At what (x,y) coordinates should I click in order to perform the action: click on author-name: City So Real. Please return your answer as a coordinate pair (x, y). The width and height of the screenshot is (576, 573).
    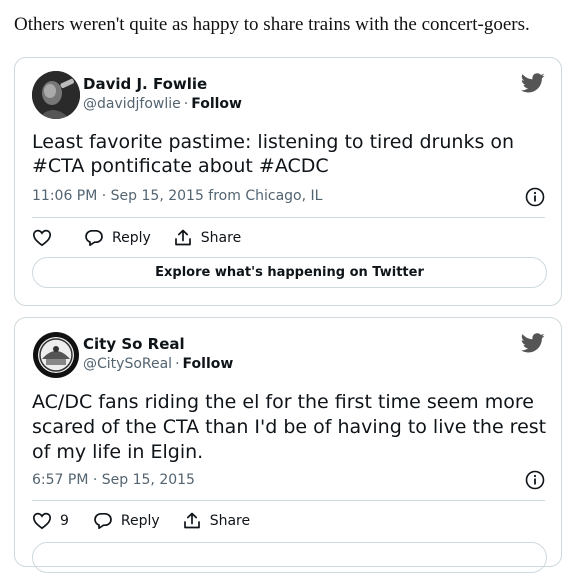
    Looking at the image, I should click on (134, 344).